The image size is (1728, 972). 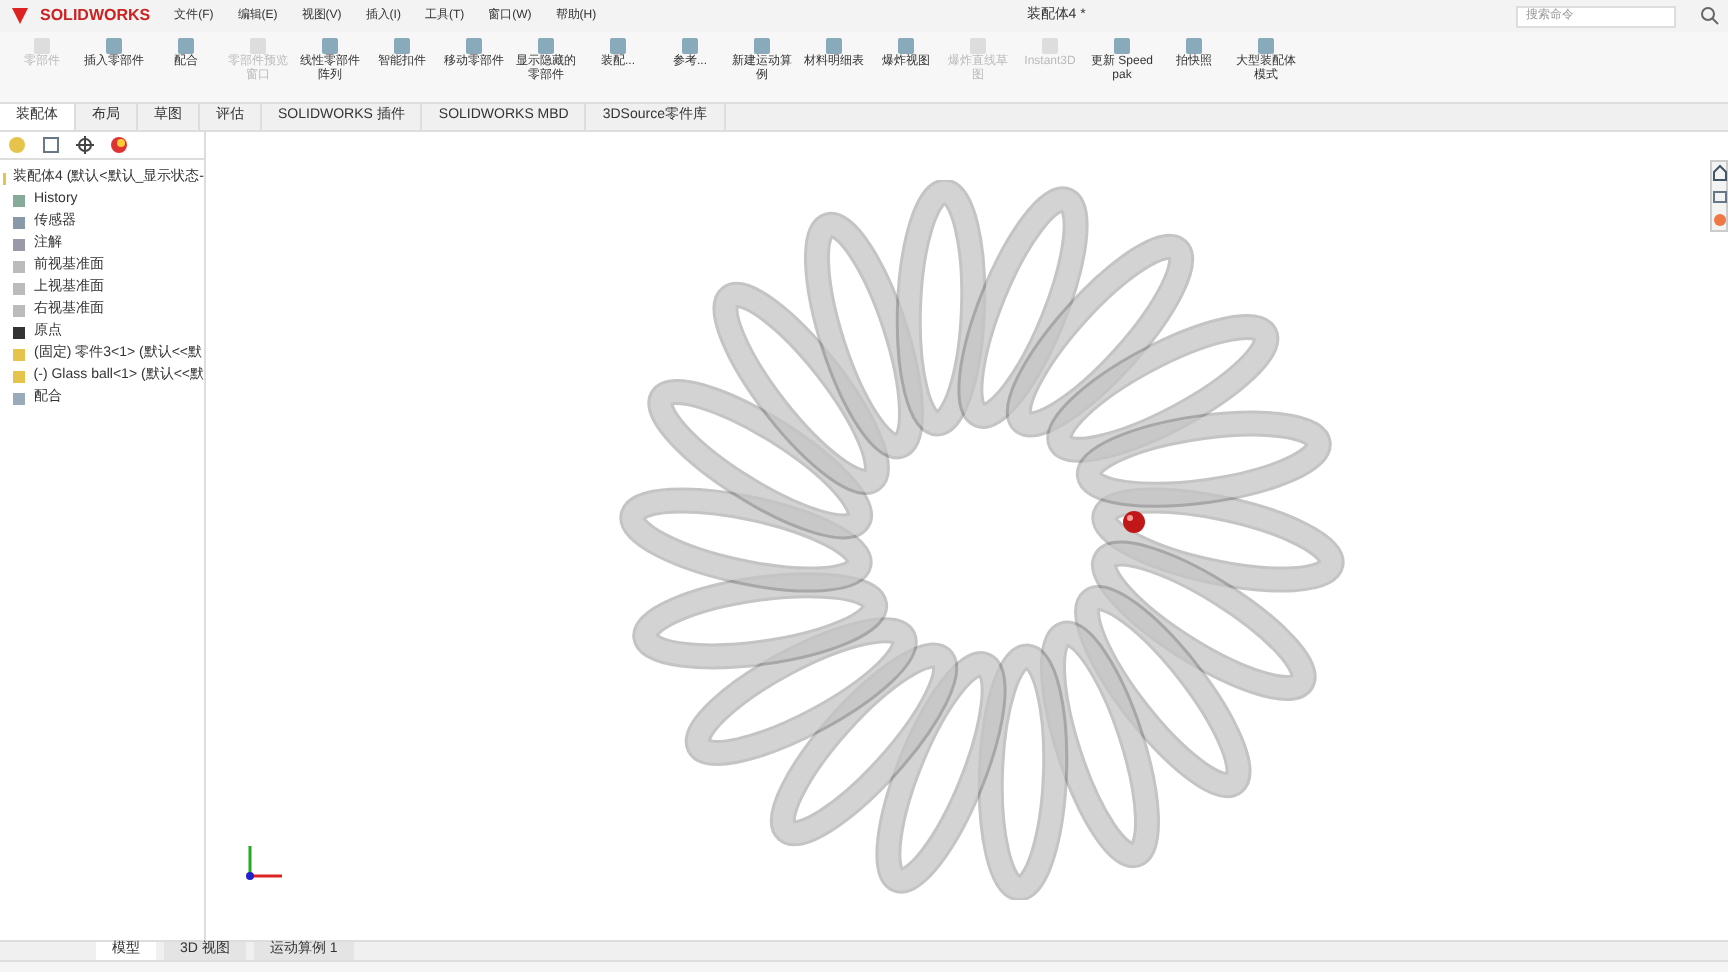 I want to click on appearance-icon, so click(x=119, y=145).